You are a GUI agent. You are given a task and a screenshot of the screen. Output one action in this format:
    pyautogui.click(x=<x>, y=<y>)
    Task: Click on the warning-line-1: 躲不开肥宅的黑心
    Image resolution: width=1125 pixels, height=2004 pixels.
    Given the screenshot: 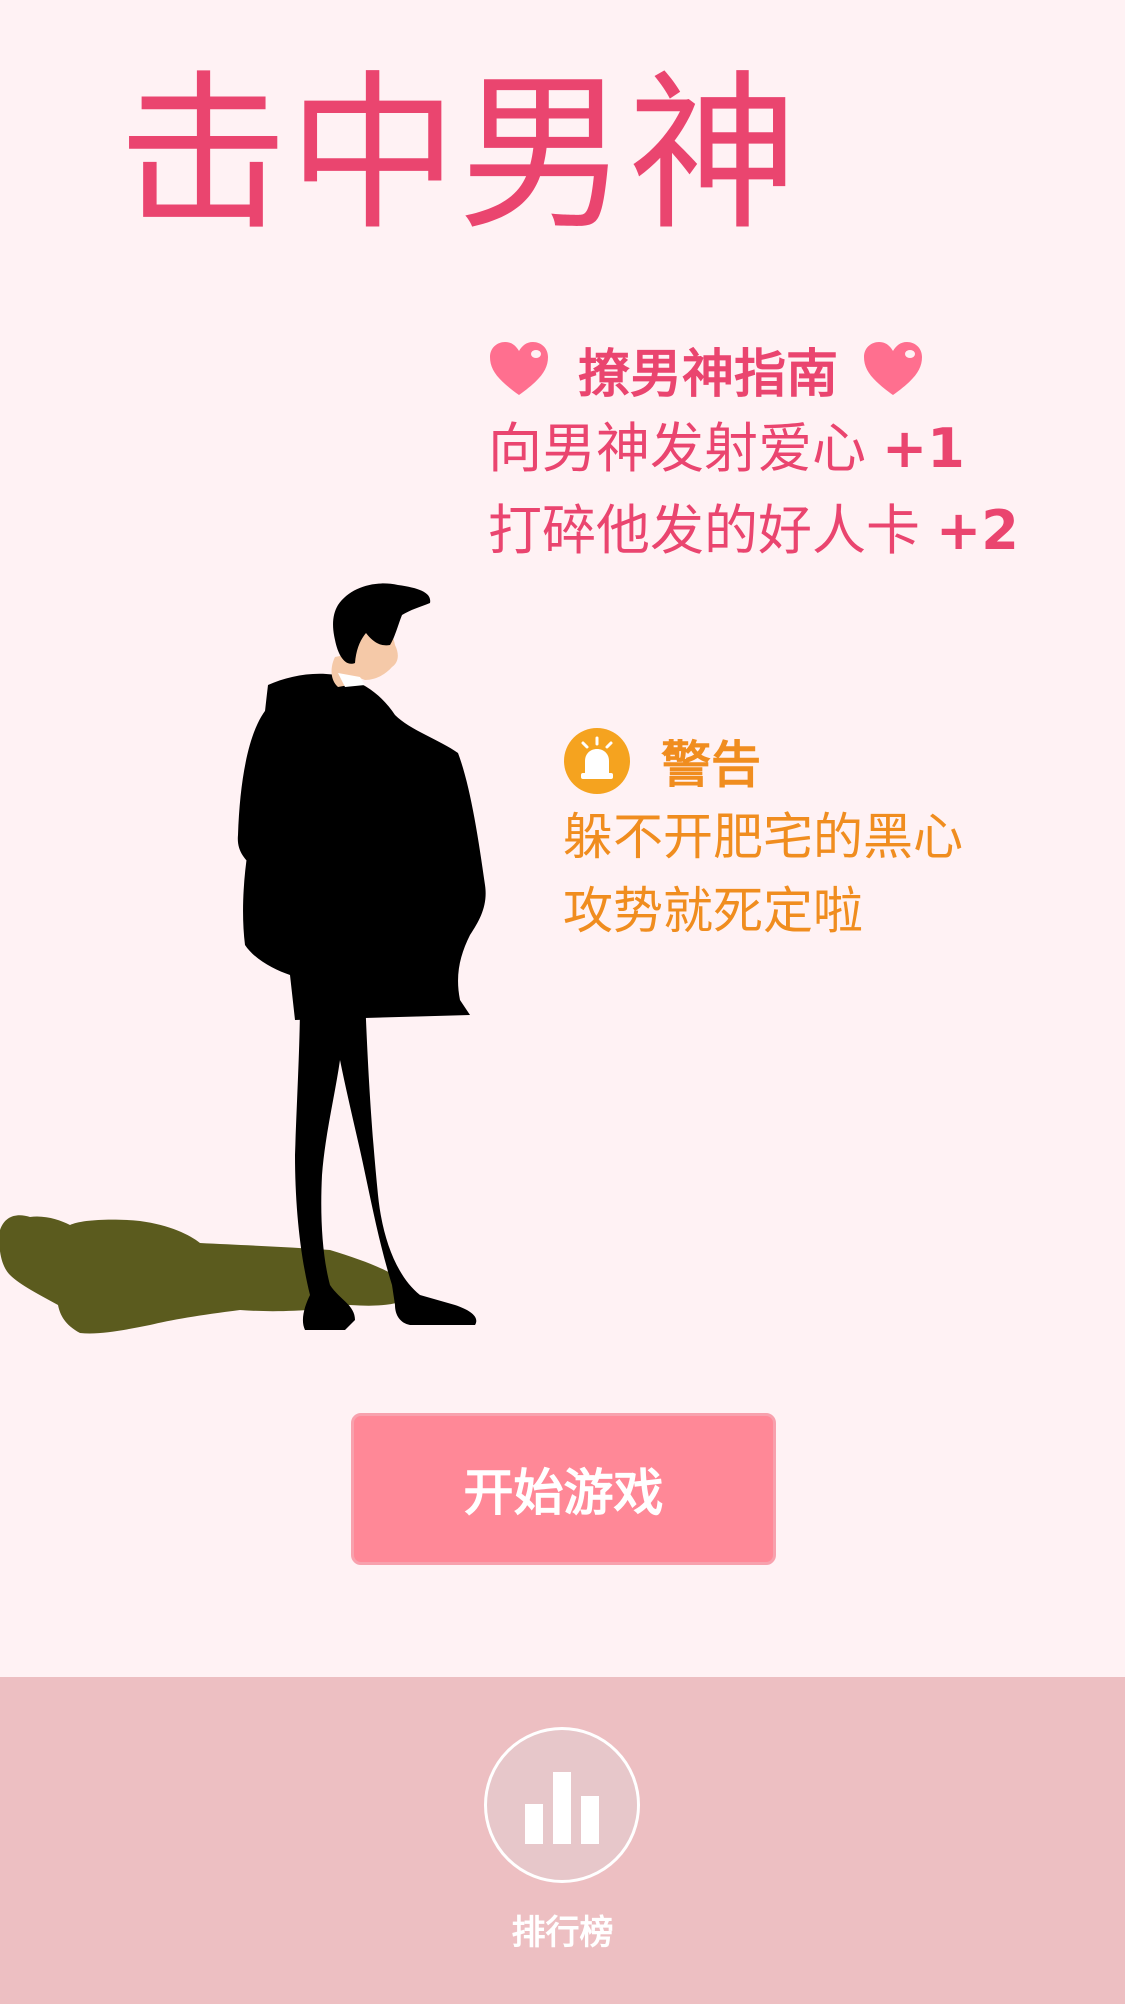 What is the action you would take?
    pyautogui.click(x=763, y=837)
    